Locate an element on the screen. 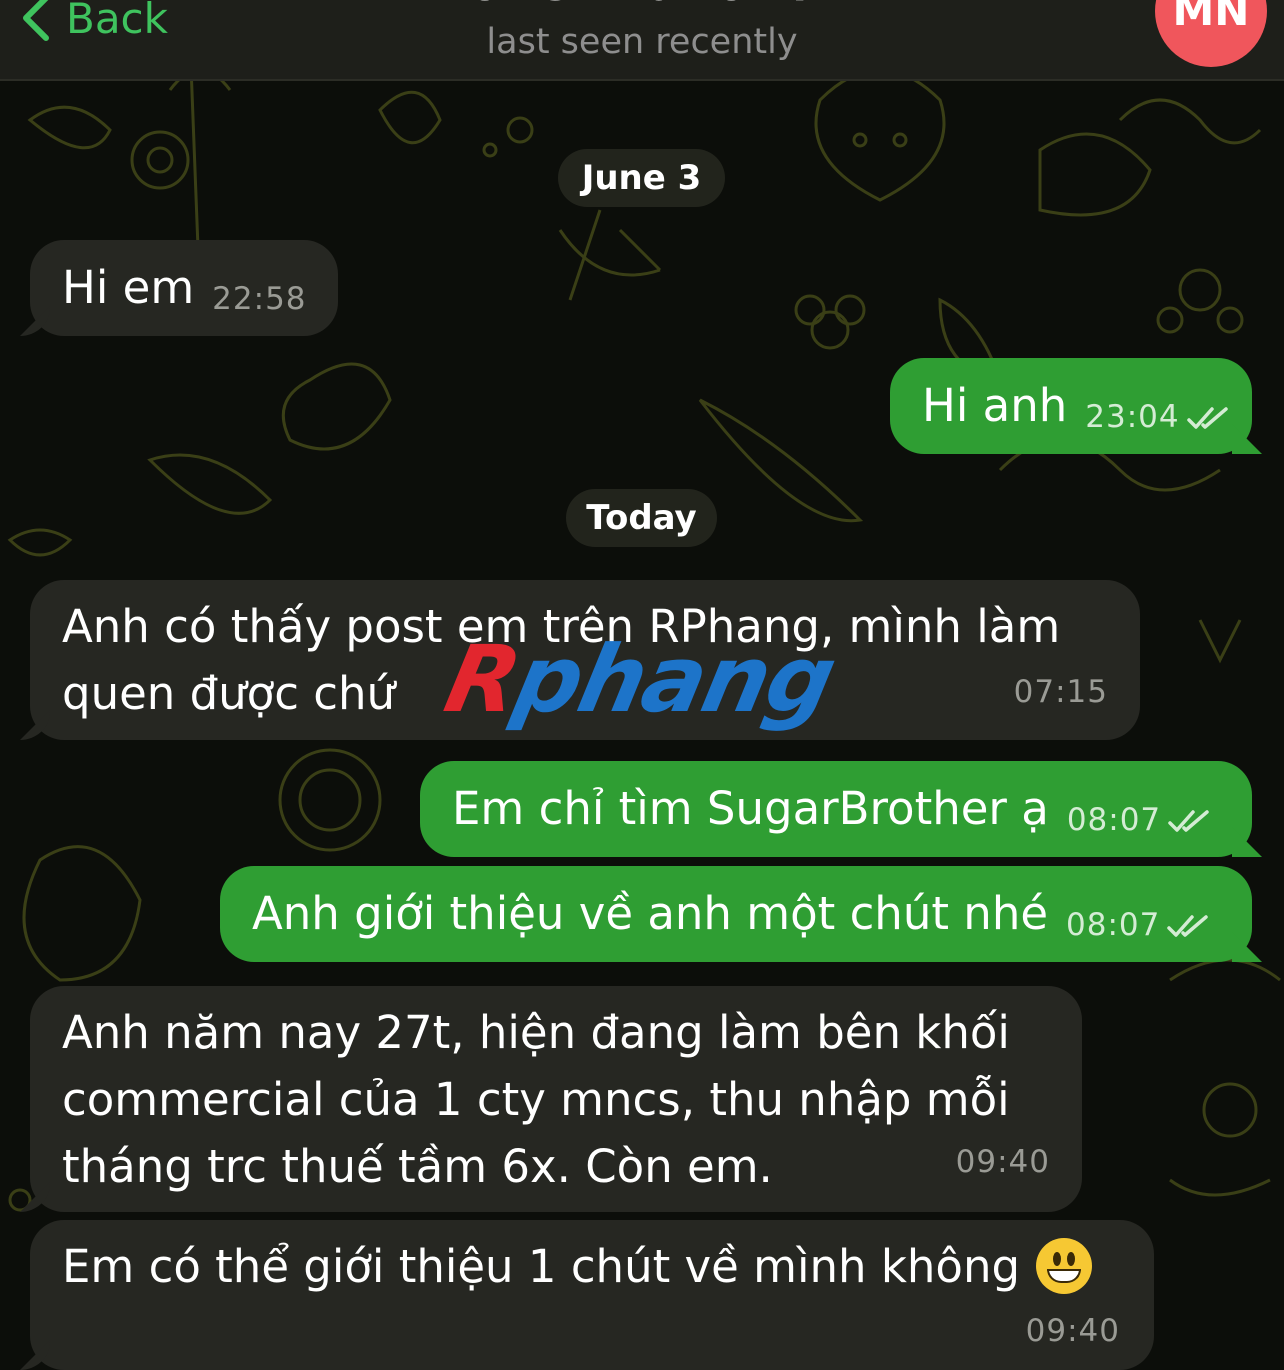 The width and height of the screenshot is (1284, 1370). contact-name: +84 34 104 84 72 is located at coordinates (642, 5).